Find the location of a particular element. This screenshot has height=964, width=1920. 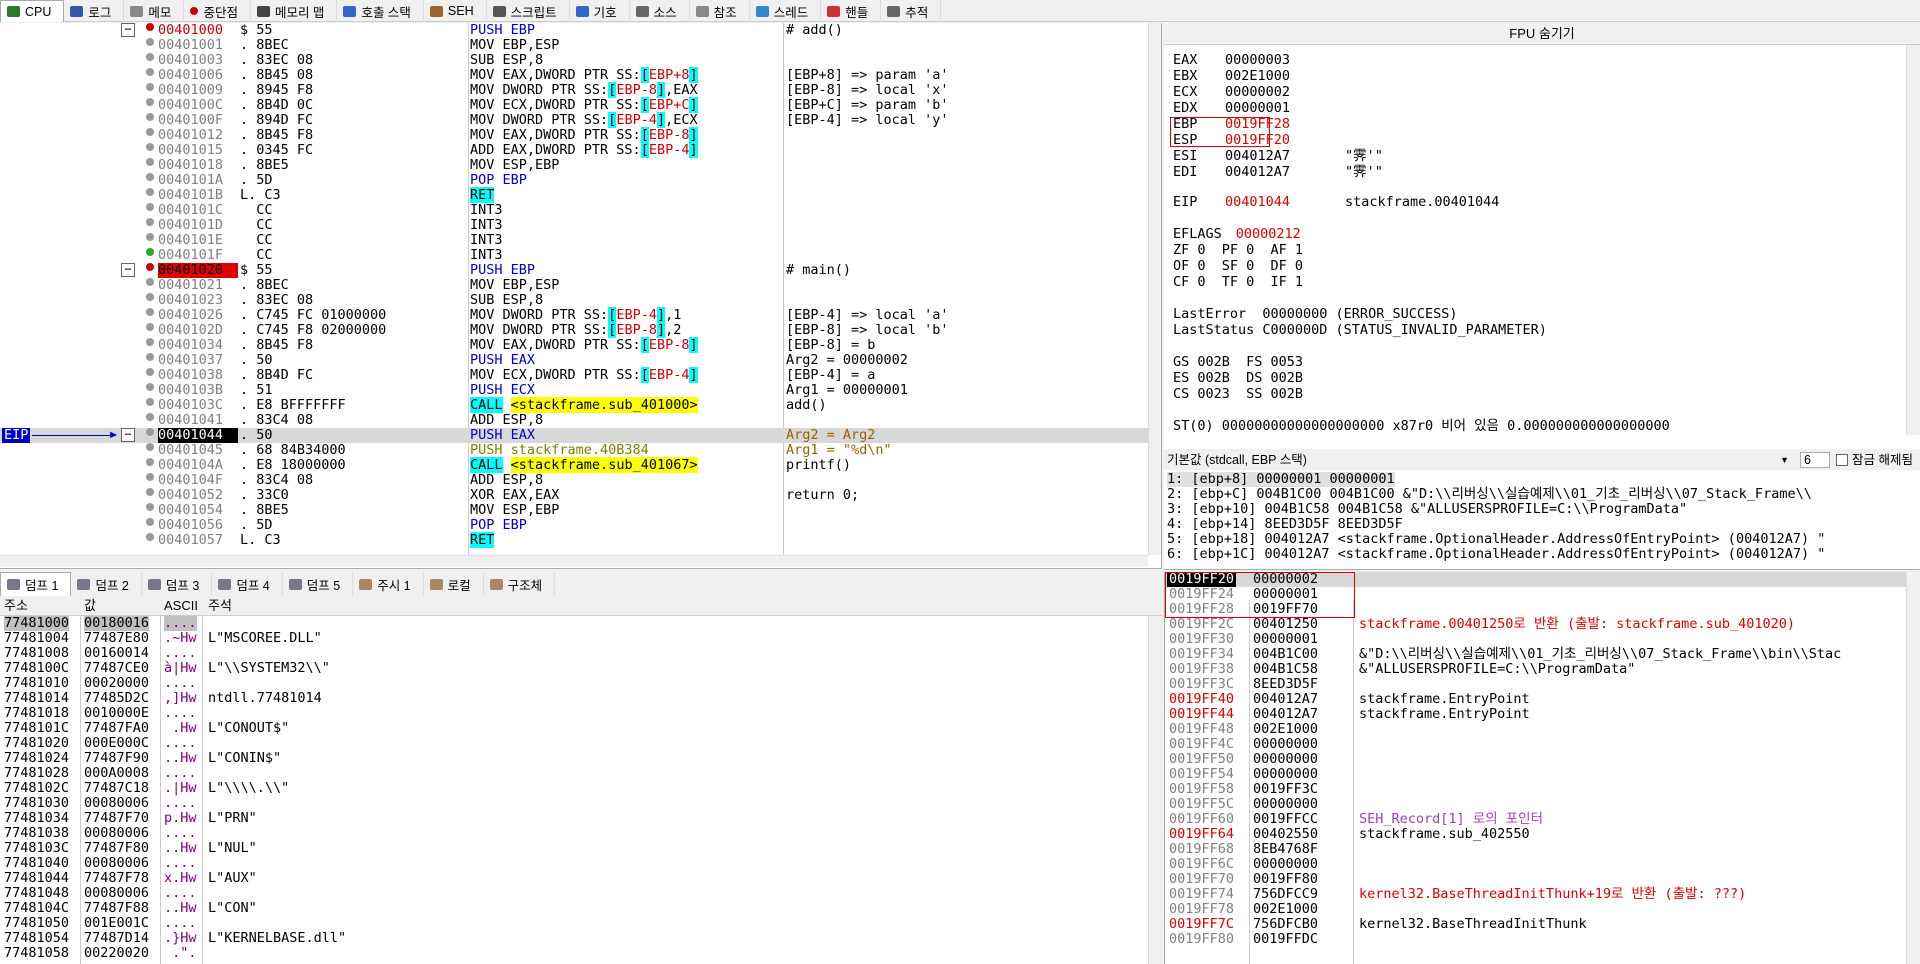

stack-address: 0019FF54 is located at coordinates (1201, 774).